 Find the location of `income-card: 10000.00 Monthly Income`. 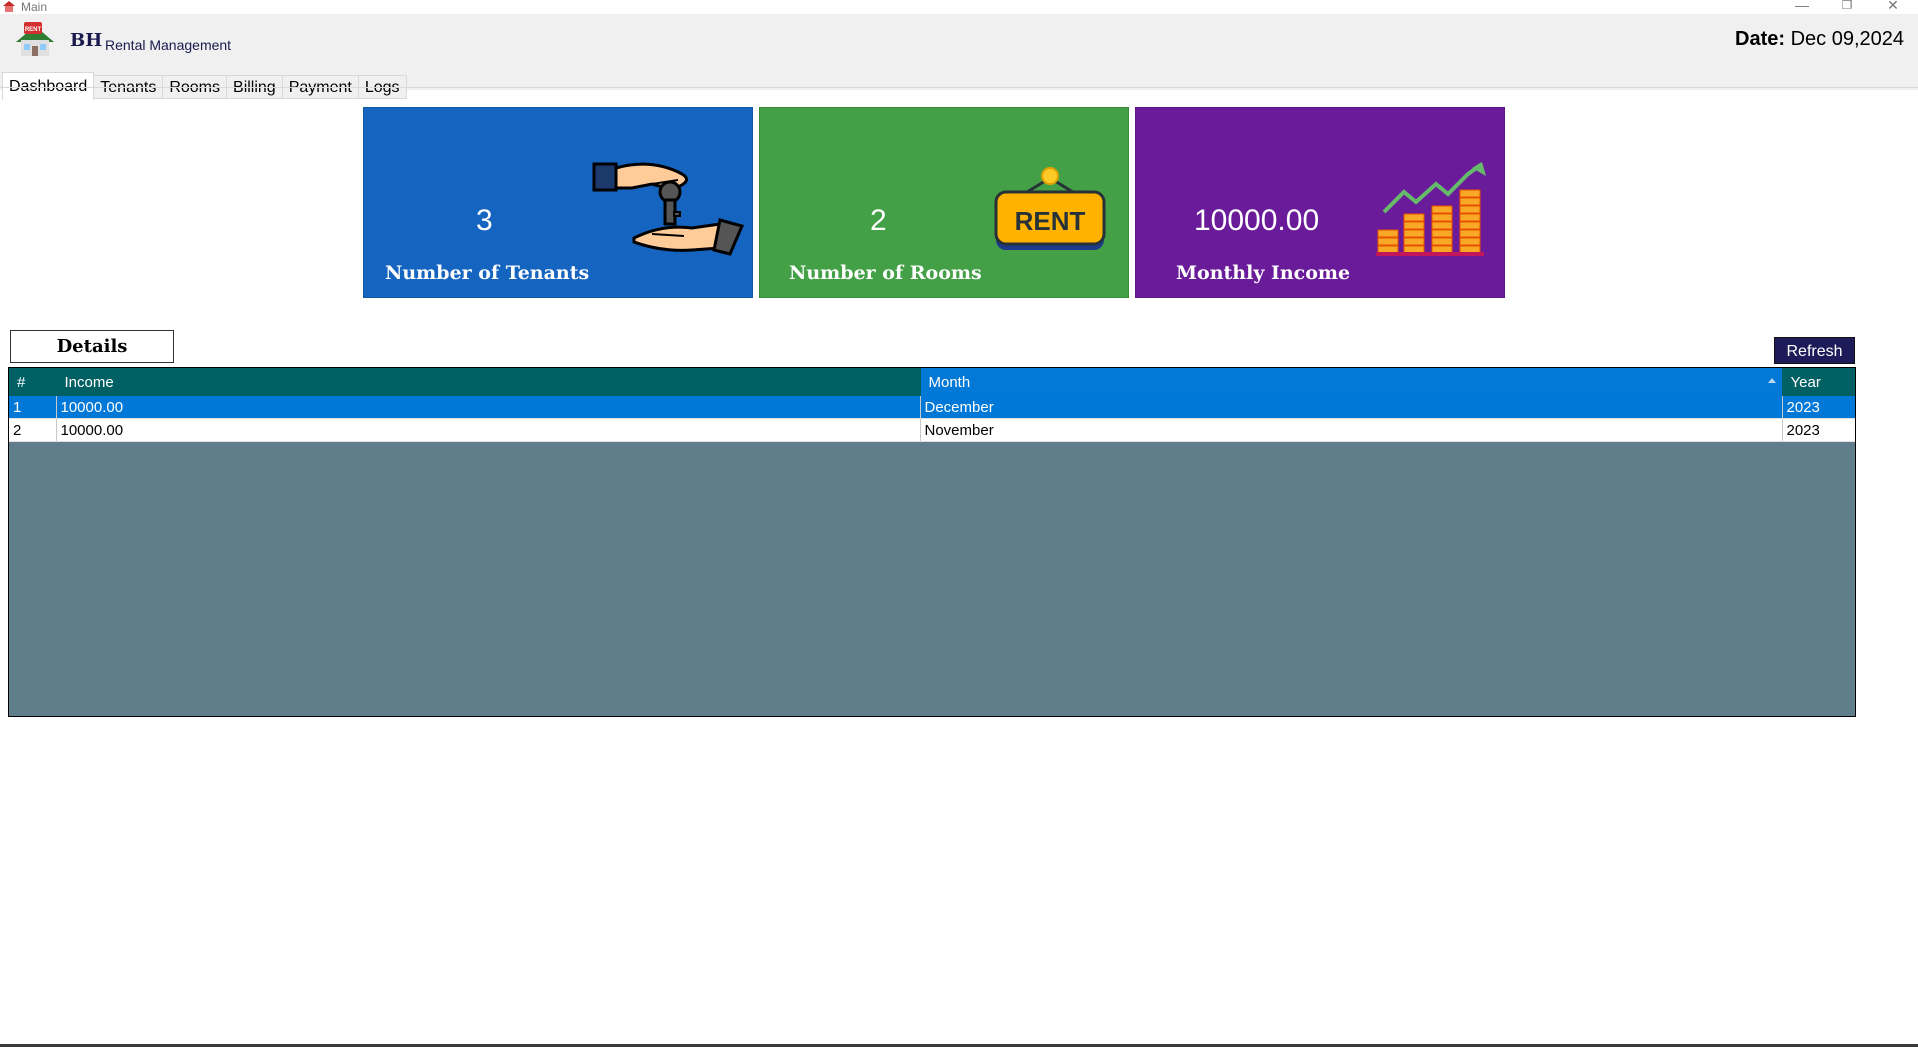

income-card: 10000.00 Monthly Income is located at coordinates (1320, 202).